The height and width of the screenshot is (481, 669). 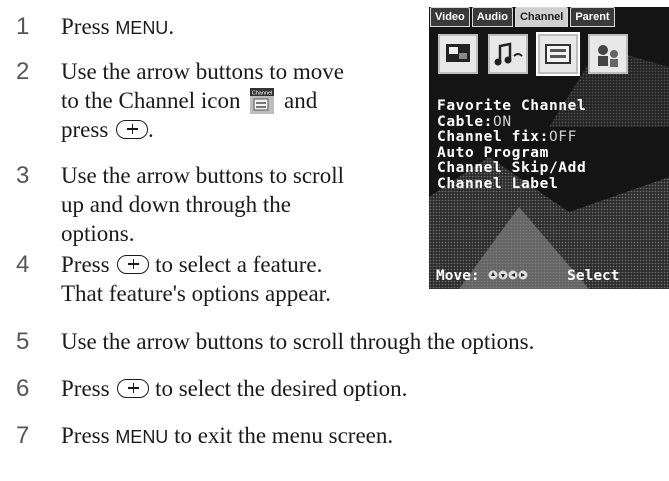 I want to click on channel-icon, so click(x=558, y=54).